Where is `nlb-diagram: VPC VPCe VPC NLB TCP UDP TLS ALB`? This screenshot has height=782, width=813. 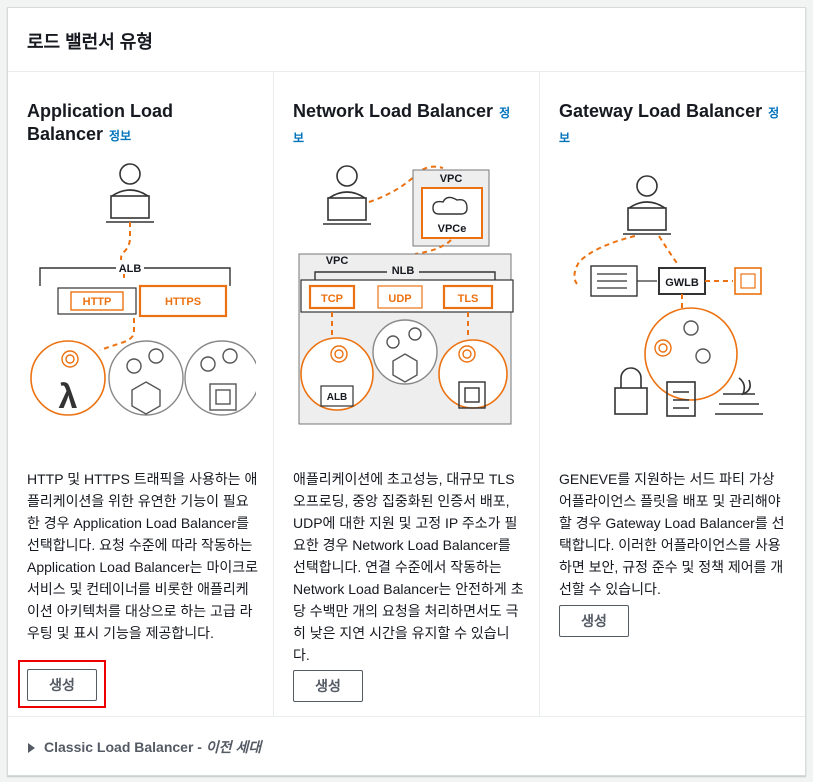 nlb-diagram: VPC VPCe VPC NLB TCP UDP TLS ALB is located at coordinates (406, 295).